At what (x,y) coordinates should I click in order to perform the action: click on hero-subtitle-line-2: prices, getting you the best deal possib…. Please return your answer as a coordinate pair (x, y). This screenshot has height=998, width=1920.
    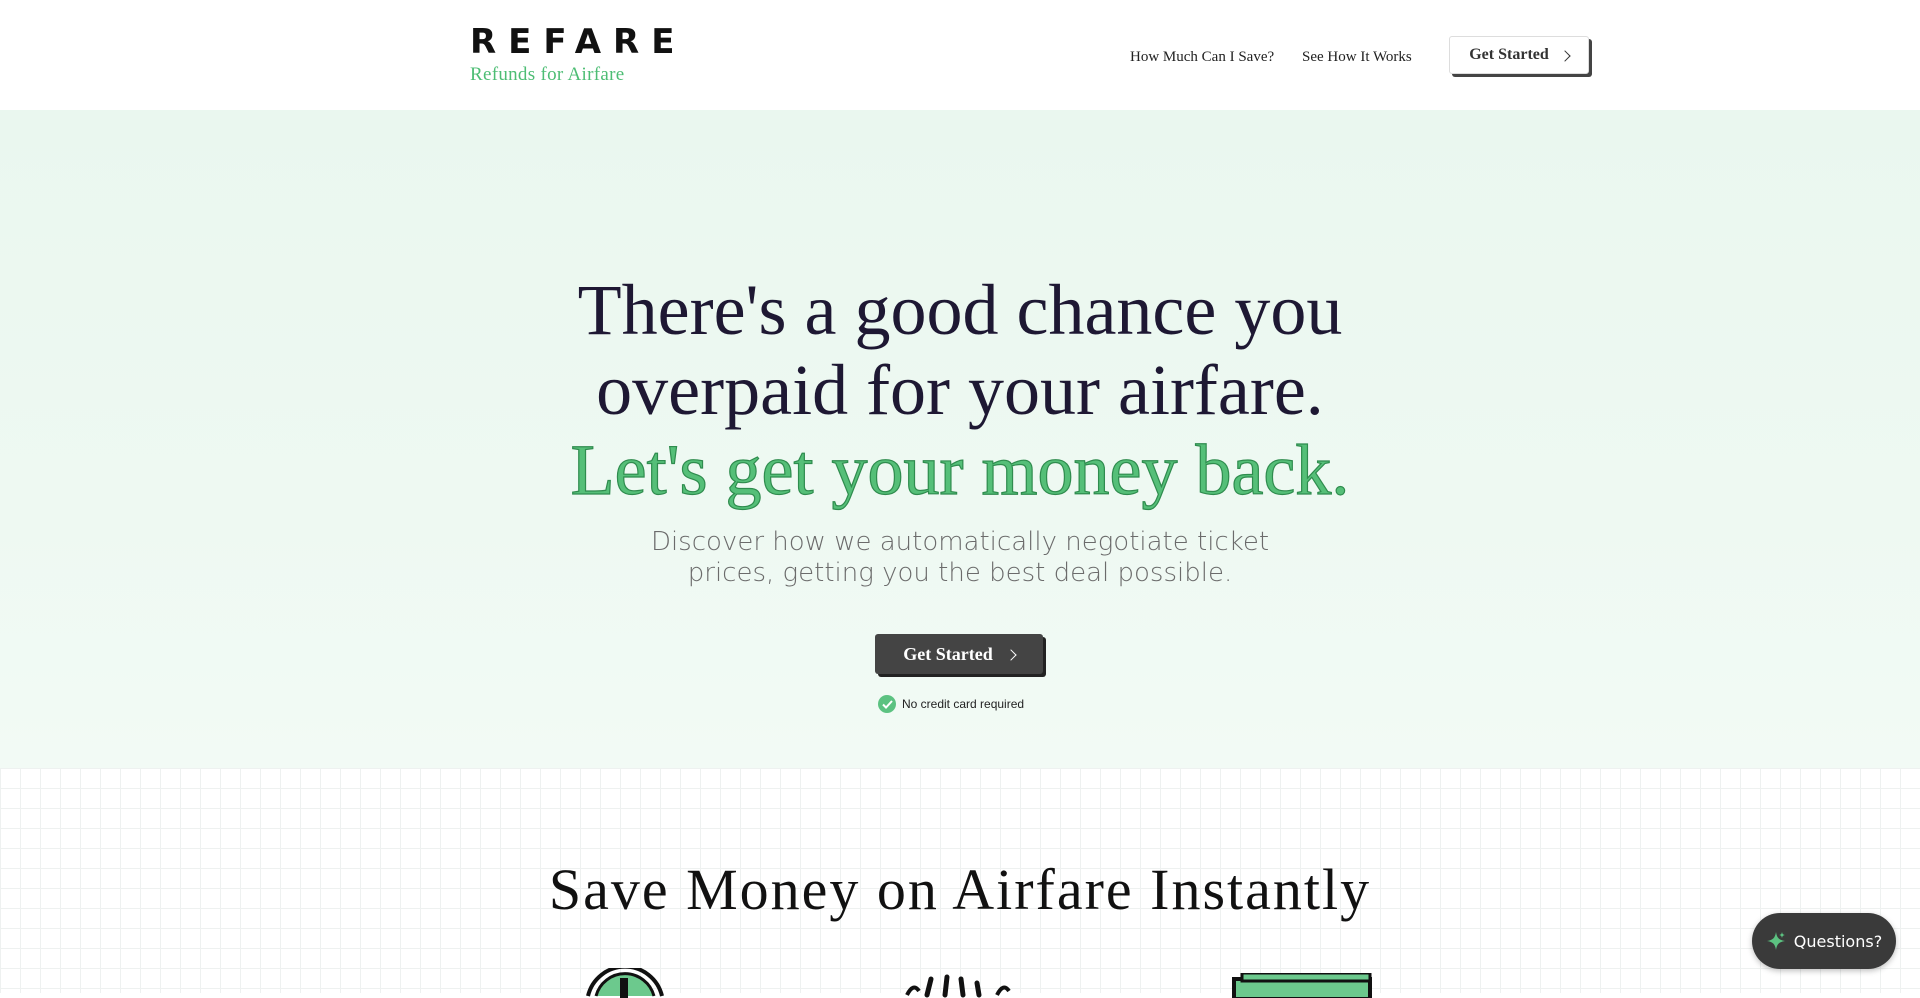
    Looking at the image, I should click on (960, 573).